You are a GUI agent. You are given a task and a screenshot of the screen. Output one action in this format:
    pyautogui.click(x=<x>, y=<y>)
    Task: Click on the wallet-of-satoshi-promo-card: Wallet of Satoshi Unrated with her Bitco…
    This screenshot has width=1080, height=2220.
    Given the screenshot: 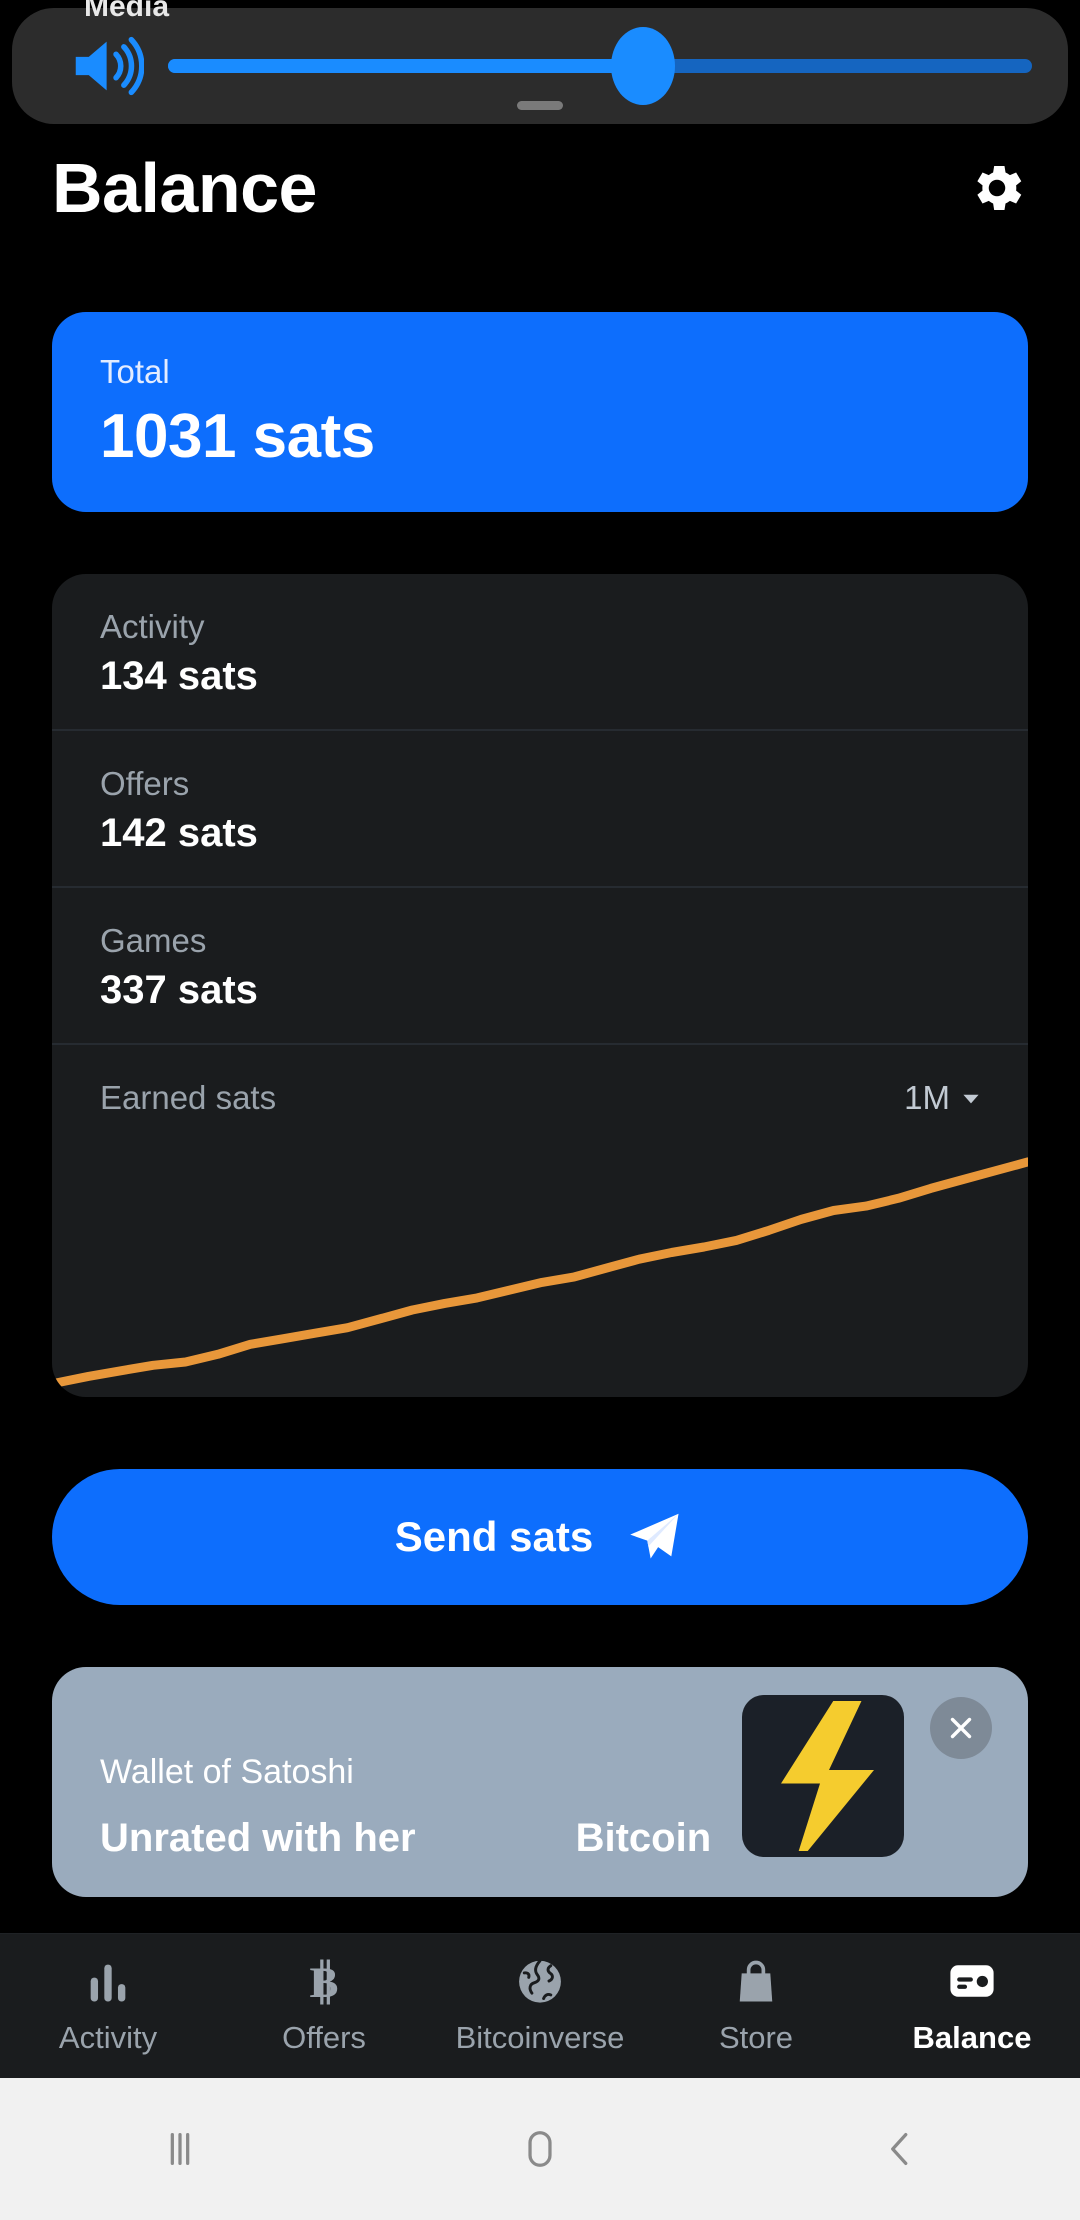 What is the action you would take?
    pyautogui.click(x=540, y=1782)
    